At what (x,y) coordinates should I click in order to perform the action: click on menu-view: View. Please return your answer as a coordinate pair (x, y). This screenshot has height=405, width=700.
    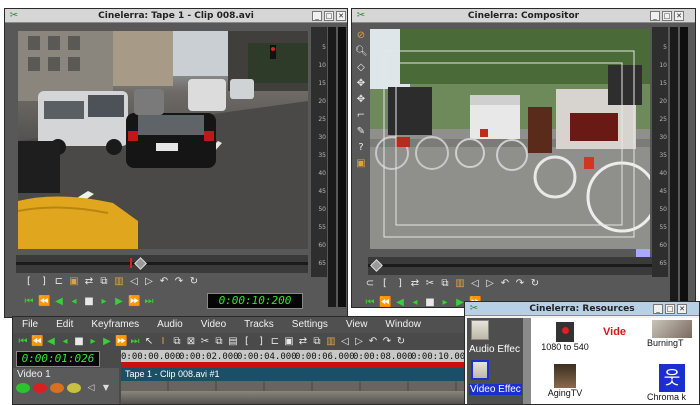
    Looking at the image, I should click on (357, 325).